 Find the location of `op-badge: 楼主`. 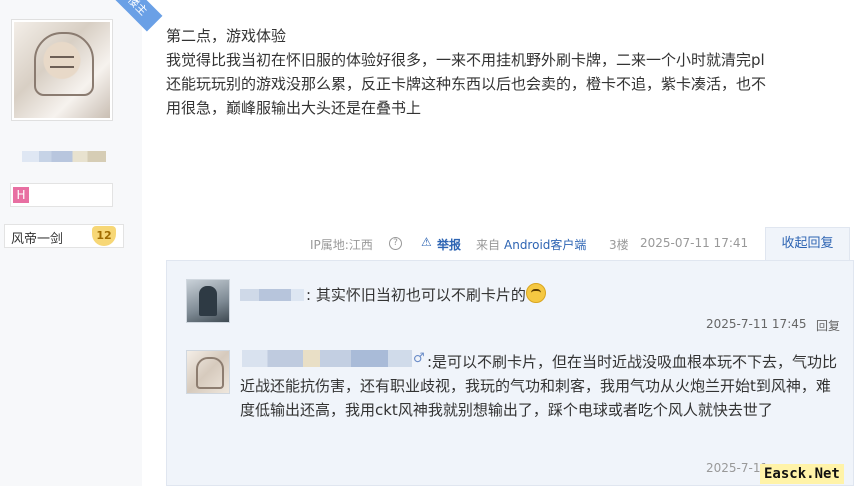

op-badge: 楼主 is located at coordinates (137, 16).